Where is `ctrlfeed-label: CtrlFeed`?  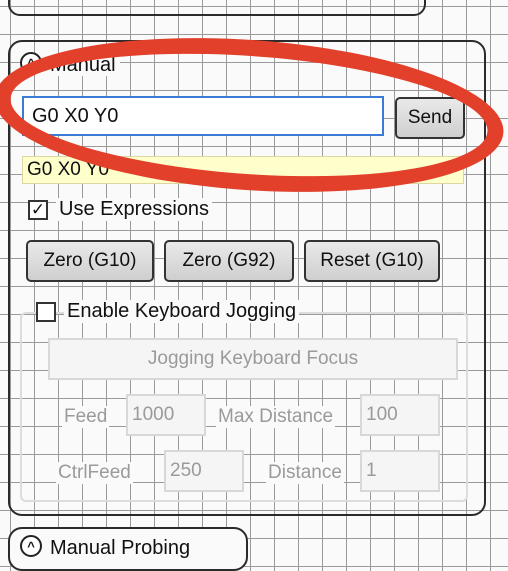 ctrlfeed-label: CtrlFeed is located at coordinates (94, 473).